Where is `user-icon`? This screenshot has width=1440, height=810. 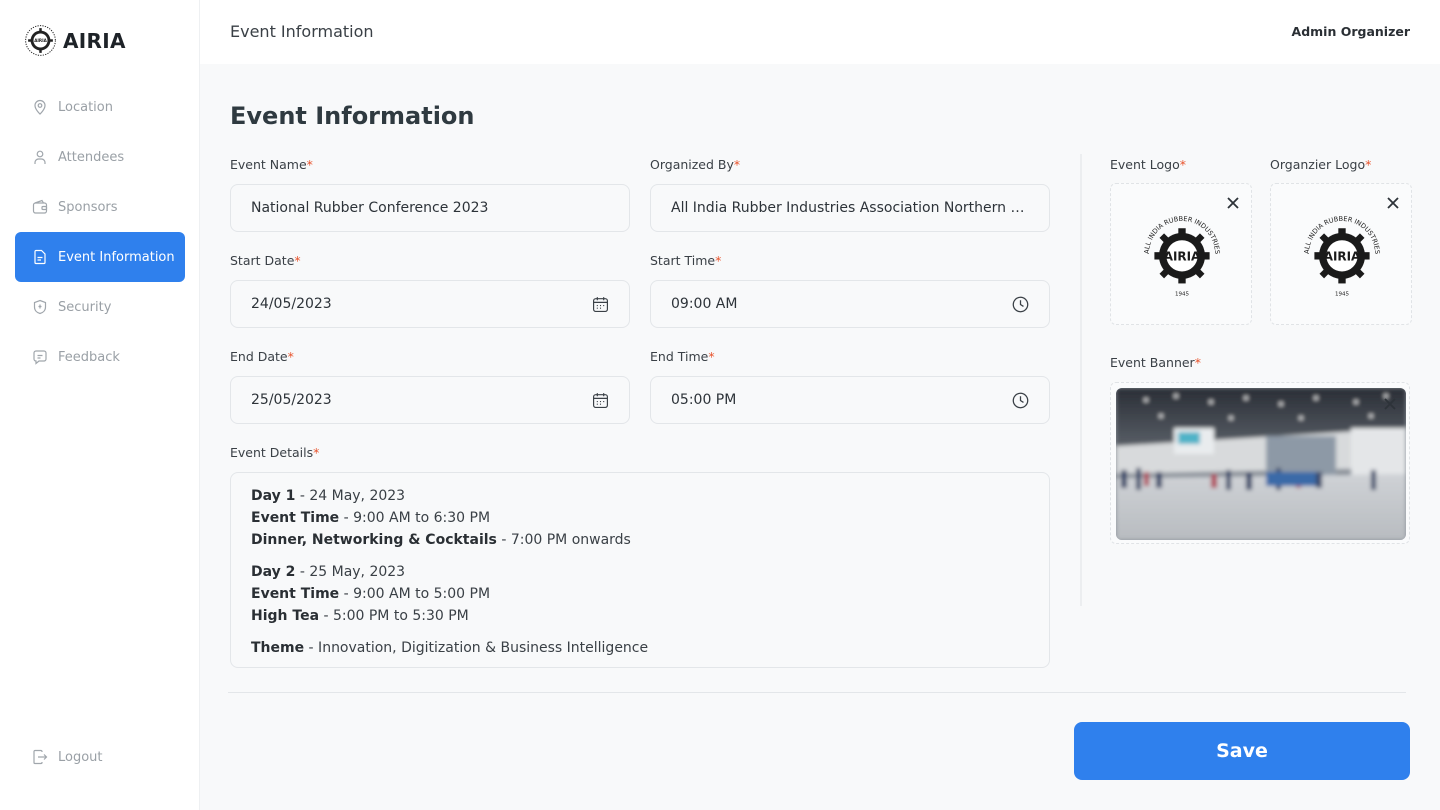
user-icon is located at coordinates (40, 157).